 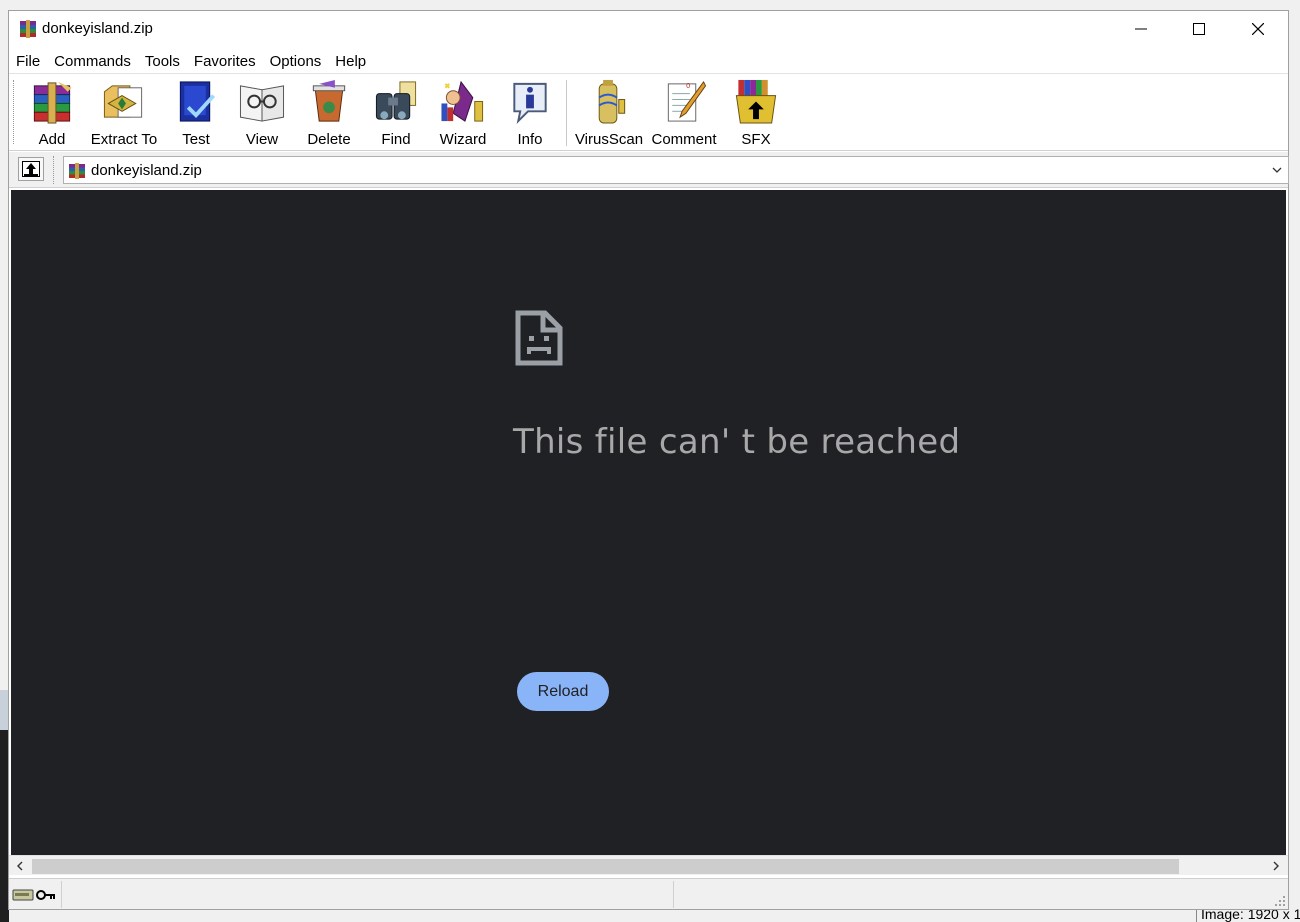 I want to click on scroll-right-button, so click(x=1276, y=866).